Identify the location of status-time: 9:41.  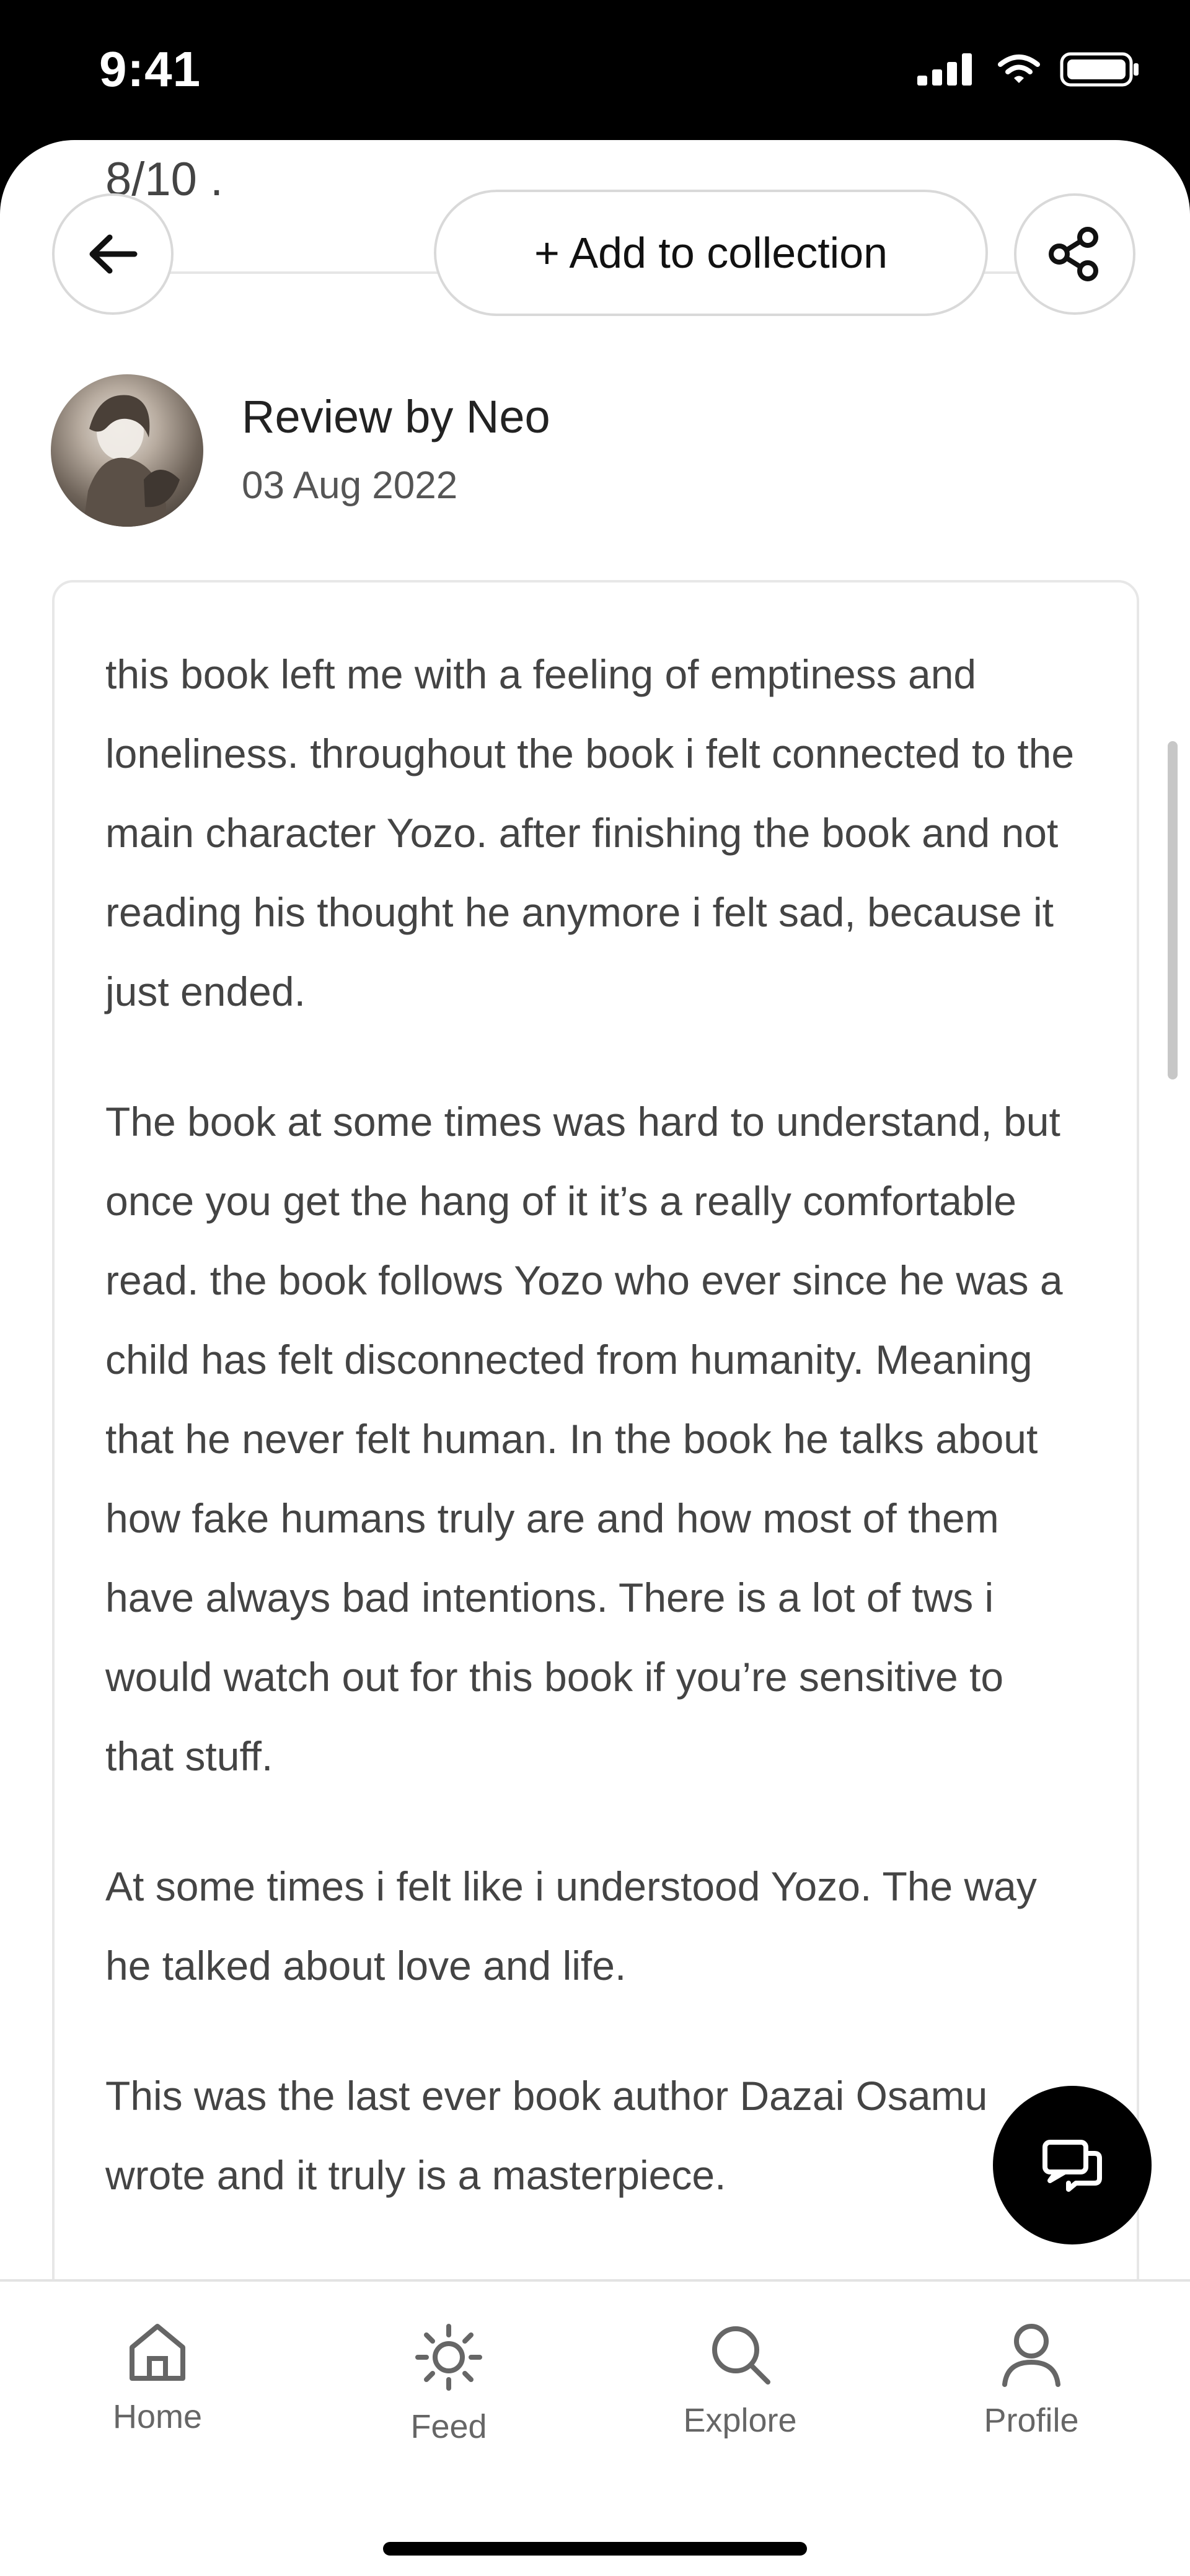
(150, 70).